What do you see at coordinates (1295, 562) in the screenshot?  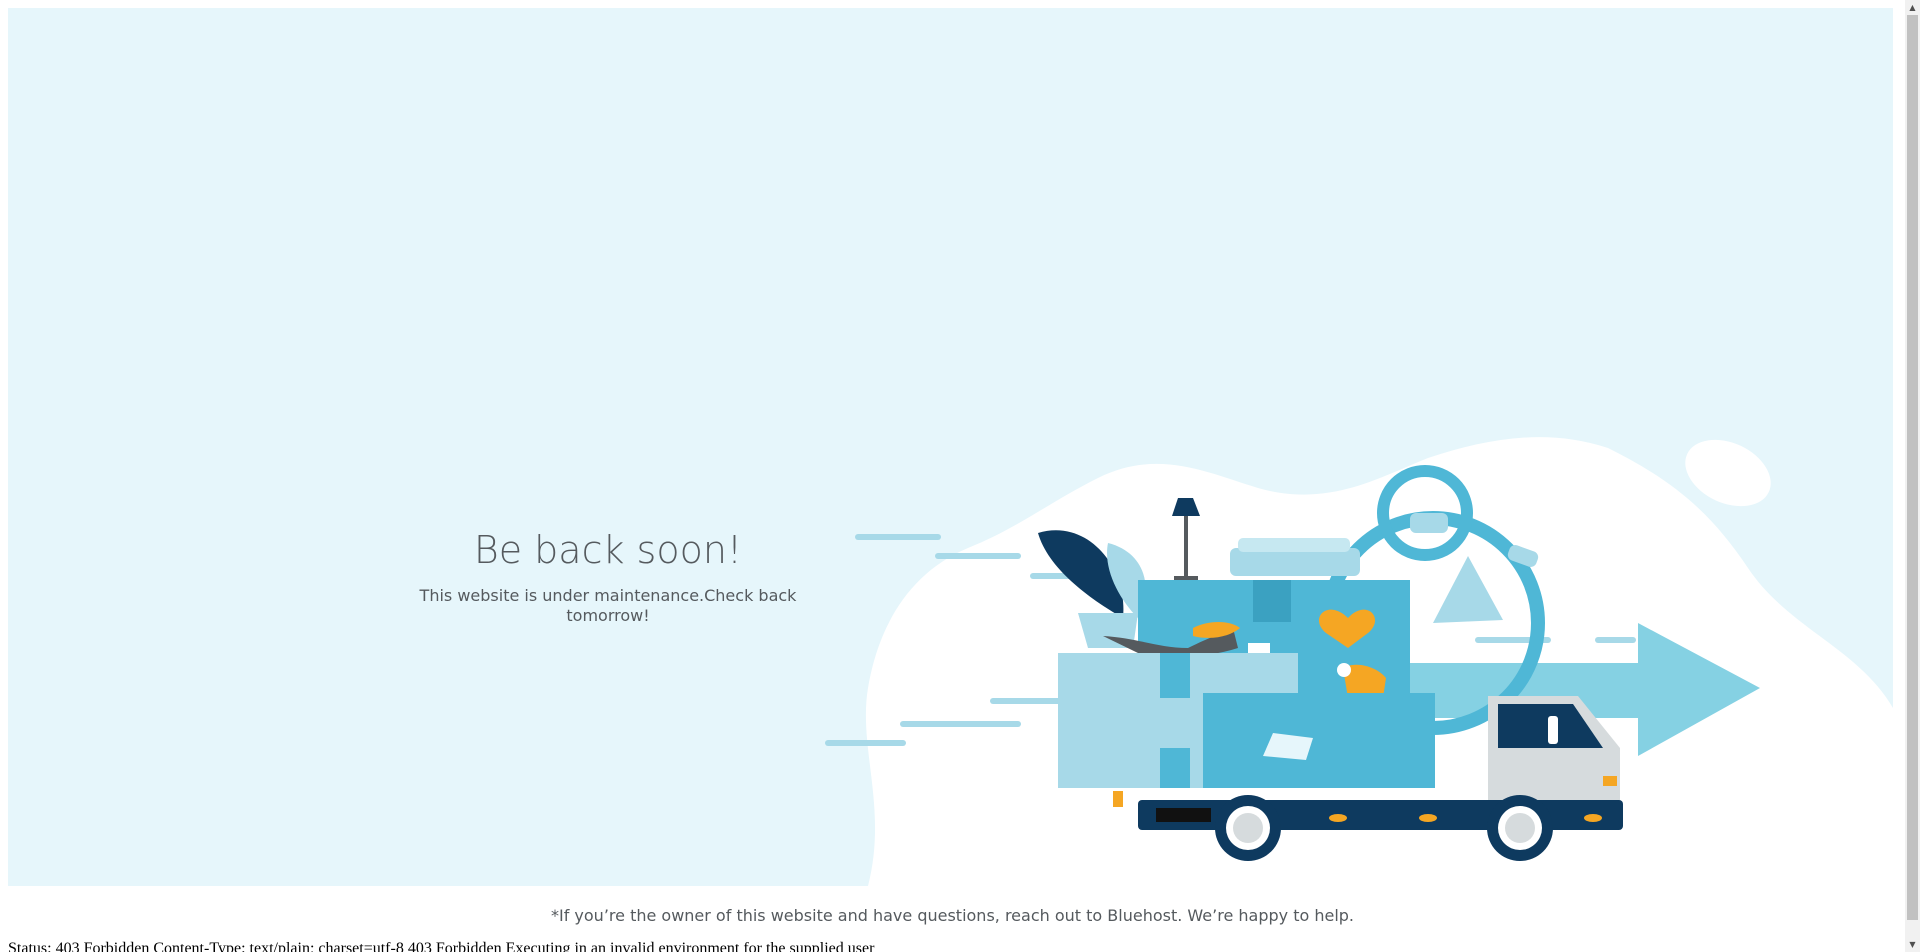 I see `sofa-body` at bounding box center [1295, 562].